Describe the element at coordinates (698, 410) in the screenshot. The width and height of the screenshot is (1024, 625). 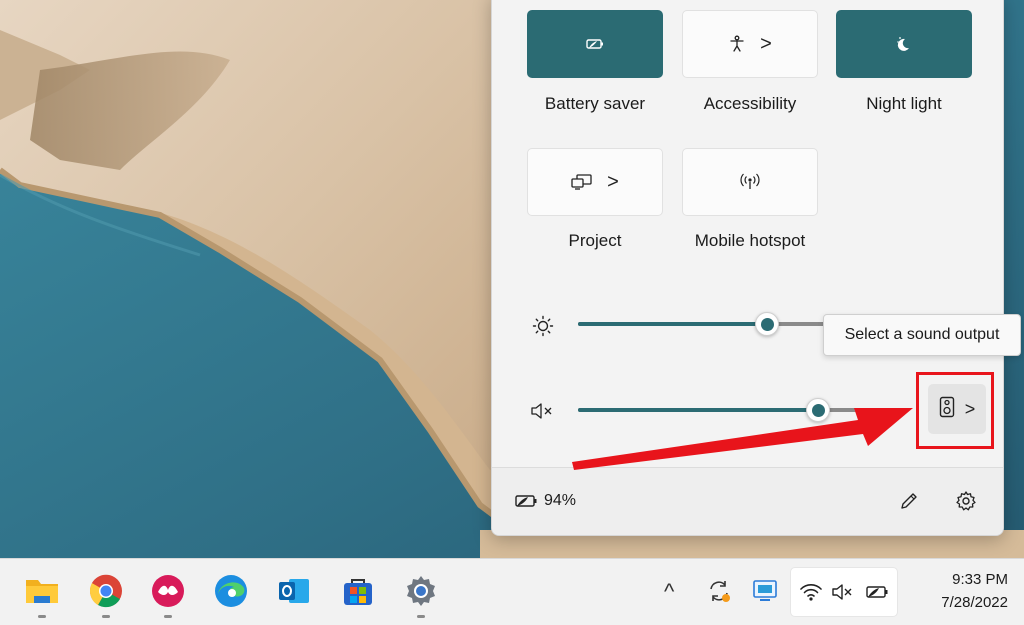
I see `volume-slider-fill` at that location.